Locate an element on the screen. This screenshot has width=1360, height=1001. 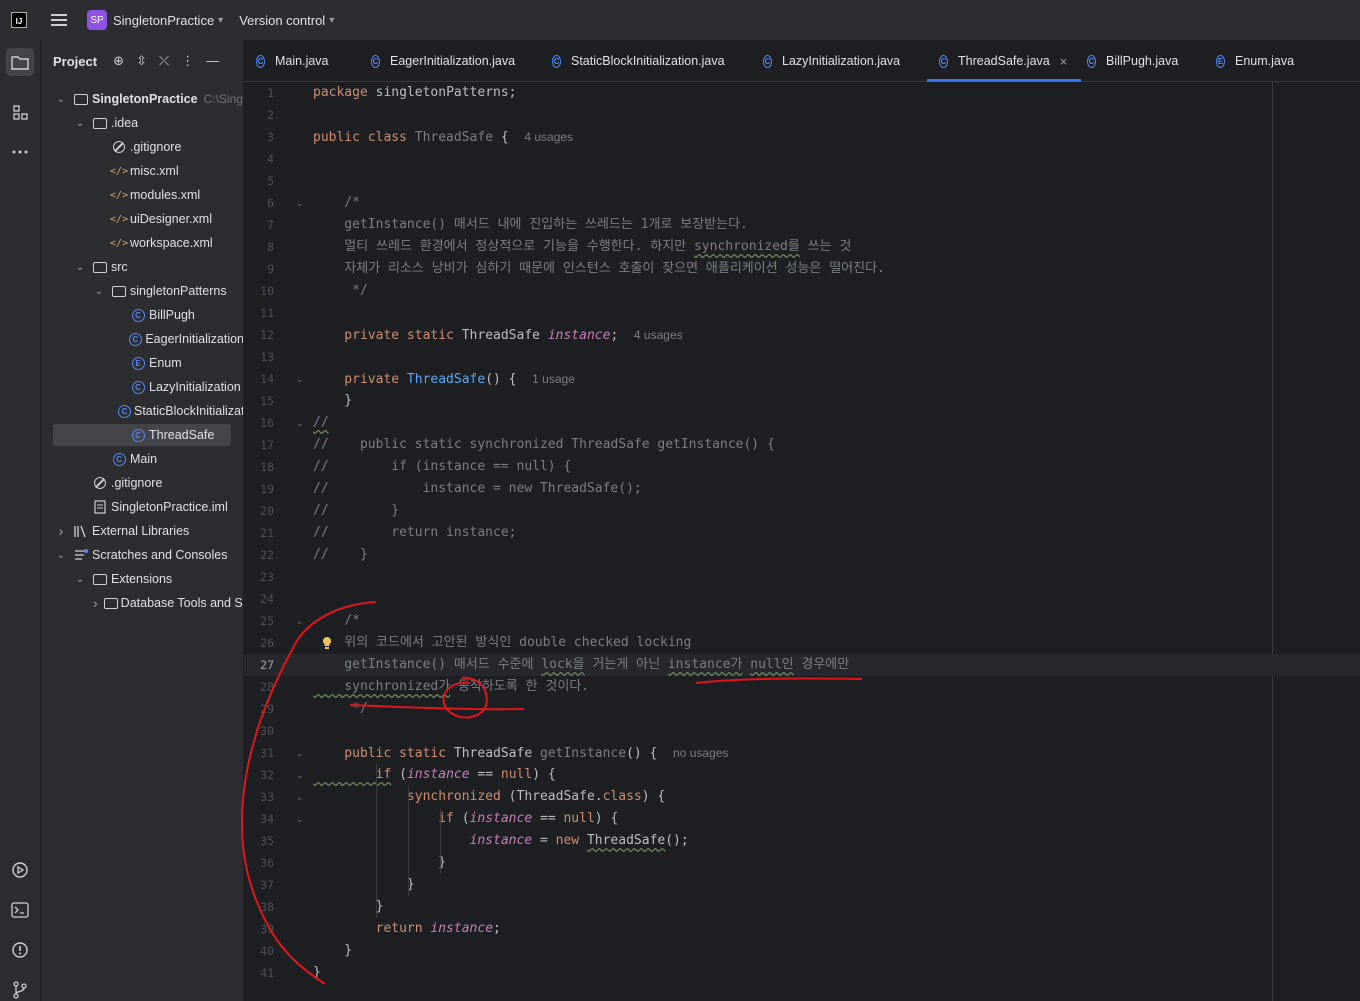
run-icon is located at coordinates (20, 870).